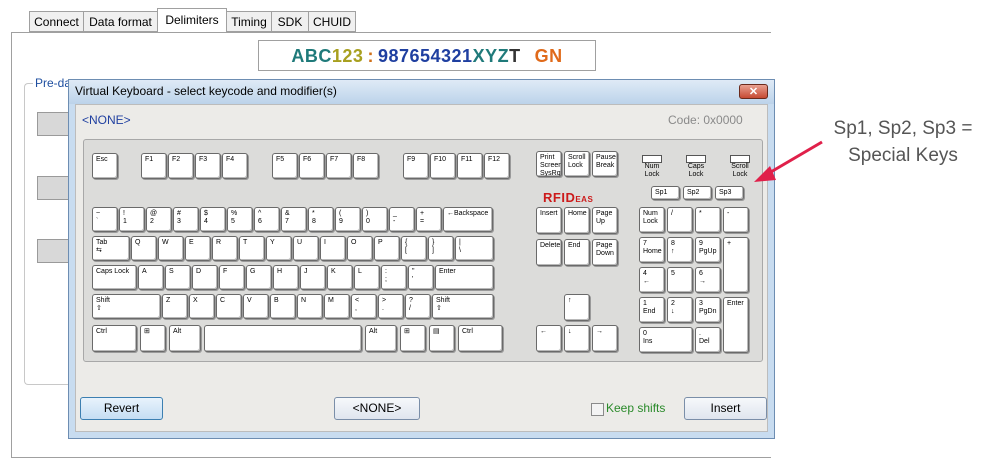 Image resolution: width=997 pixels, height=472 pixels. Describe the element at coordinates (418, 306) in the screenshot. I see `key-blank: ? /` at that location.